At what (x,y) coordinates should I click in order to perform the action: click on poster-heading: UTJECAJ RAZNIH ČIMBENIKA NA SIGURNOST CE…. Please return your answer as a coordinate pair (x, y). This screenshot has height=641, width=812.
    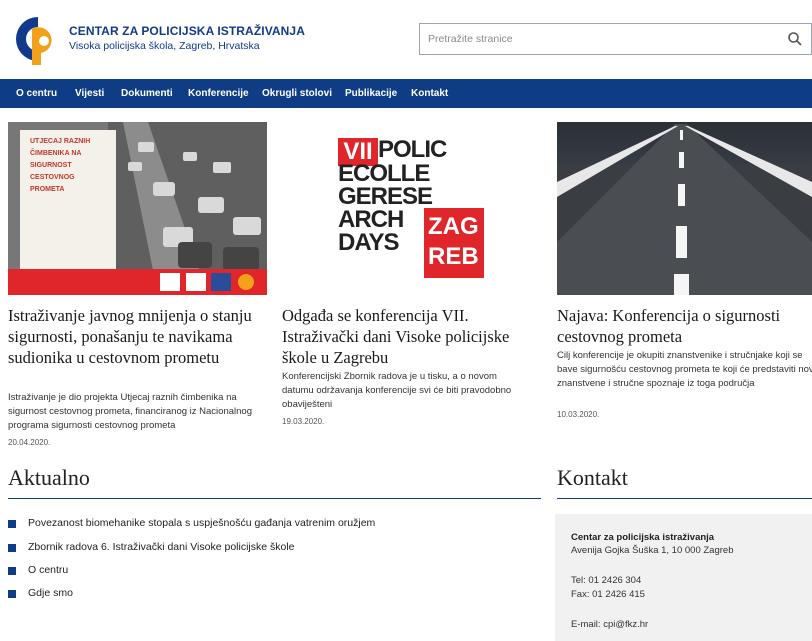
    Looking at the image, I should click on (60, 166).